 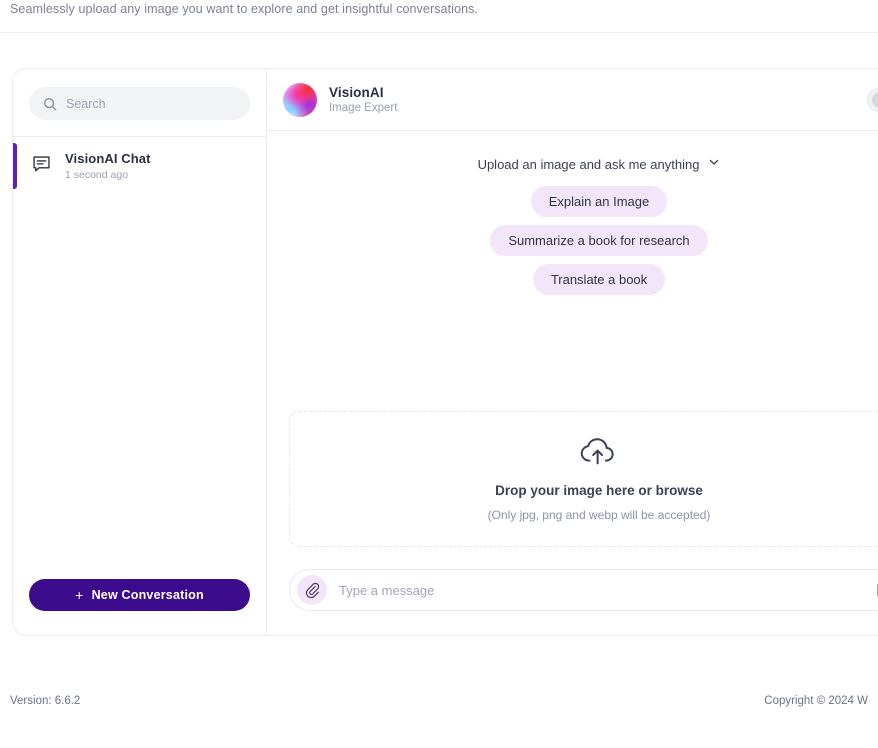 I want to click on new-conversation-label: New Conversation, so click(x=147, y=595).